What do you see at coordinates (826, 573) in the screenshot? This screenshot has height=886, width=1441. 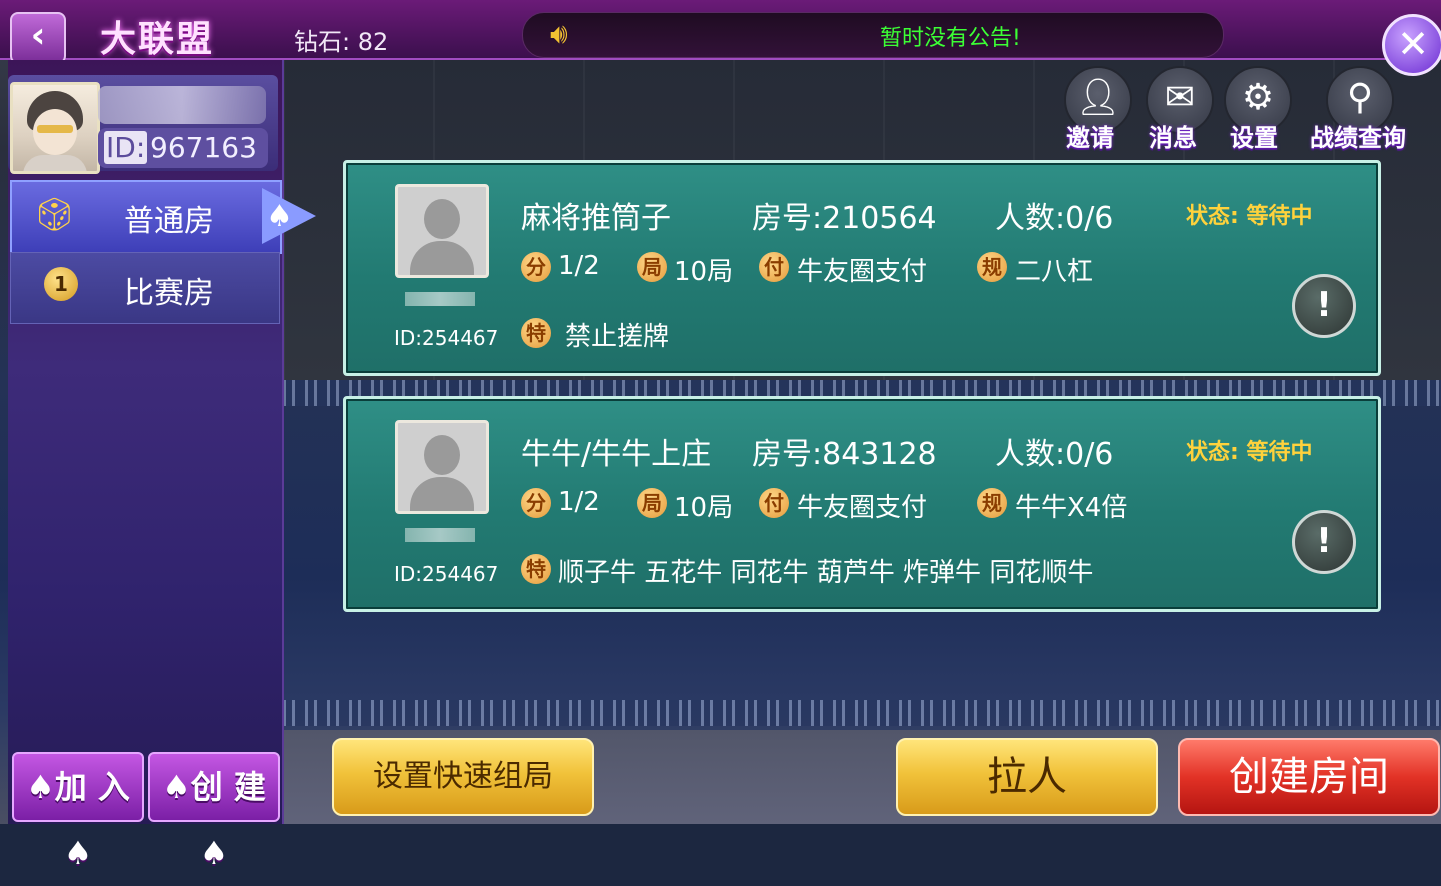 I see `special-rules: 顺子牛 五花牛 同花牛 葫芦牛 炸弹牛 同花顺牛` at bounding box center [826, 573].